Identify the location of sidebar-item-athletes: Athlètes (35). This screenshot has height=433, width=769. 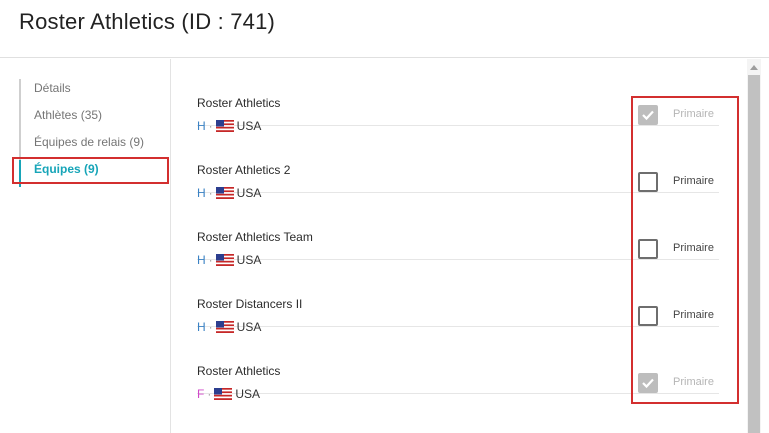
(82, 119).